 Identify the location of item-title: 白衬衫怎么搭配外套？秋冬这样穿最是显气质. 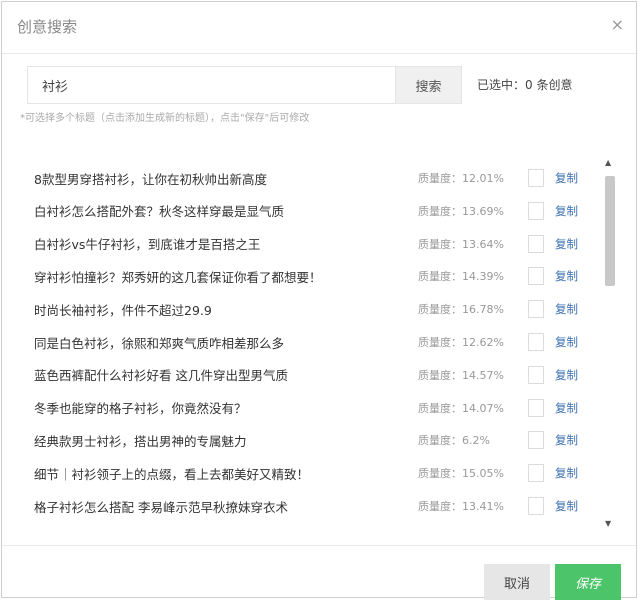
(224, 210).